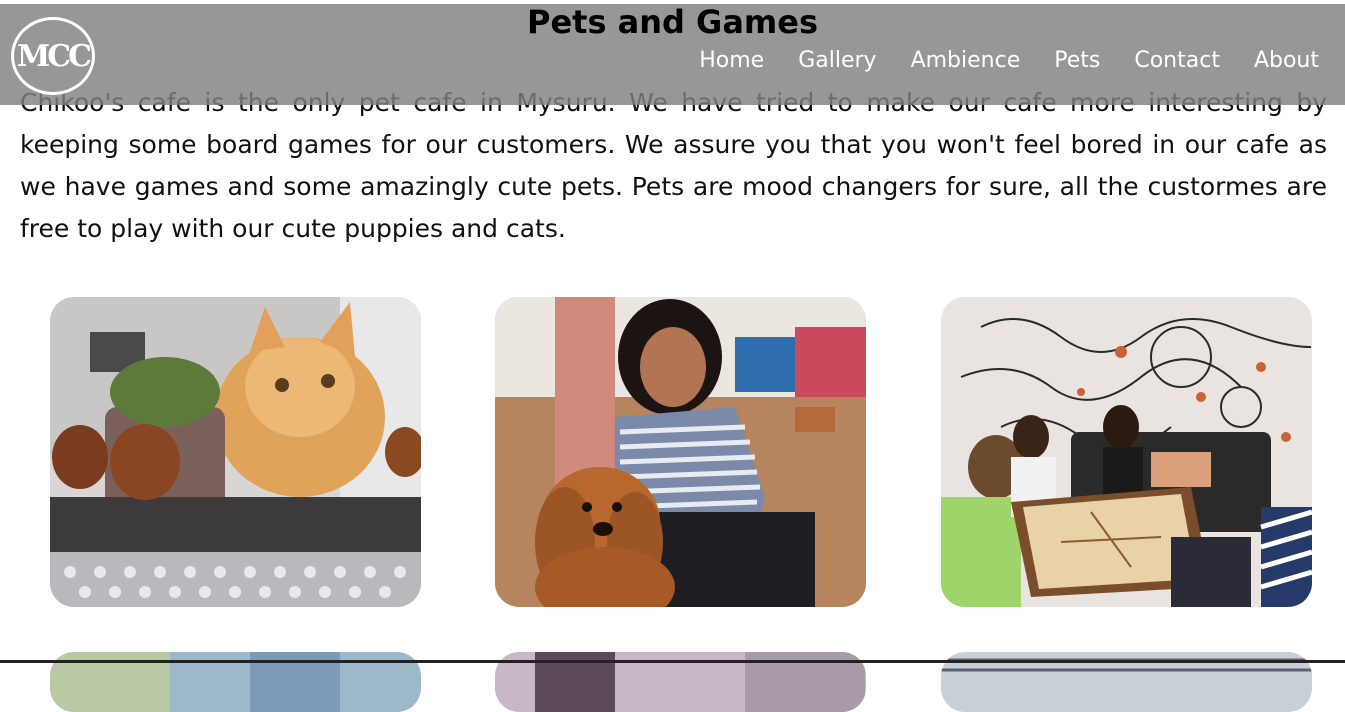  Describe the element at coordinates (731, 61) in the screenshot. I see `nav-home: Home` at that location.